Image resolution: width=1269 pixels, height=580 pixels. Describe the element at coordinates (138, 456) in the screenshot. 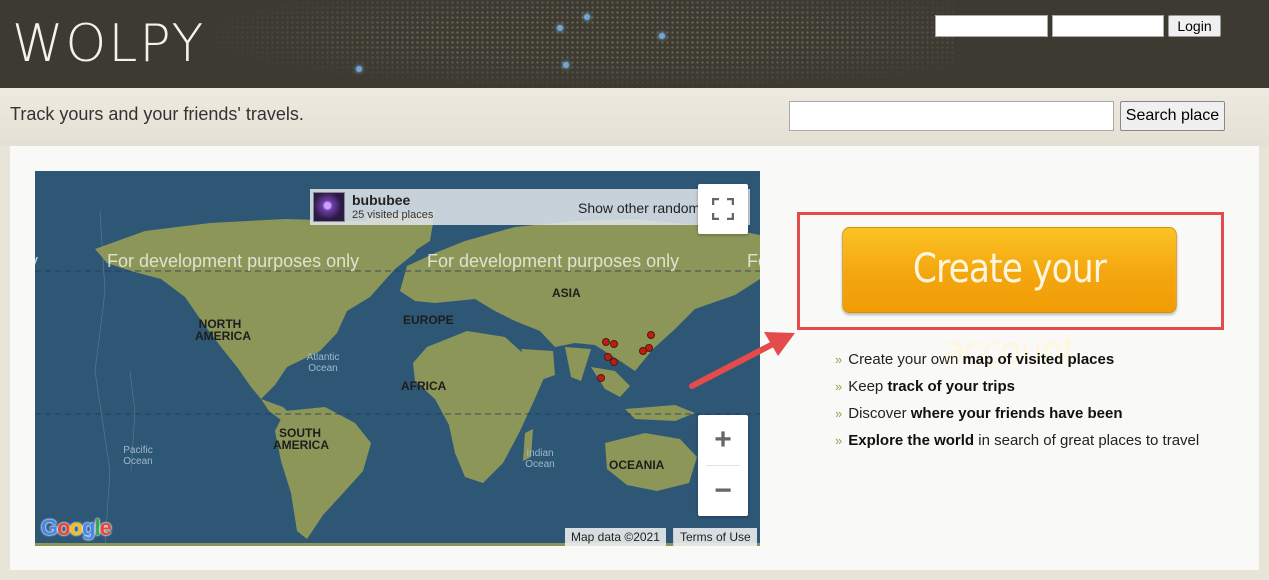

I see `ocean-label: Pacific Ocean` at that location.